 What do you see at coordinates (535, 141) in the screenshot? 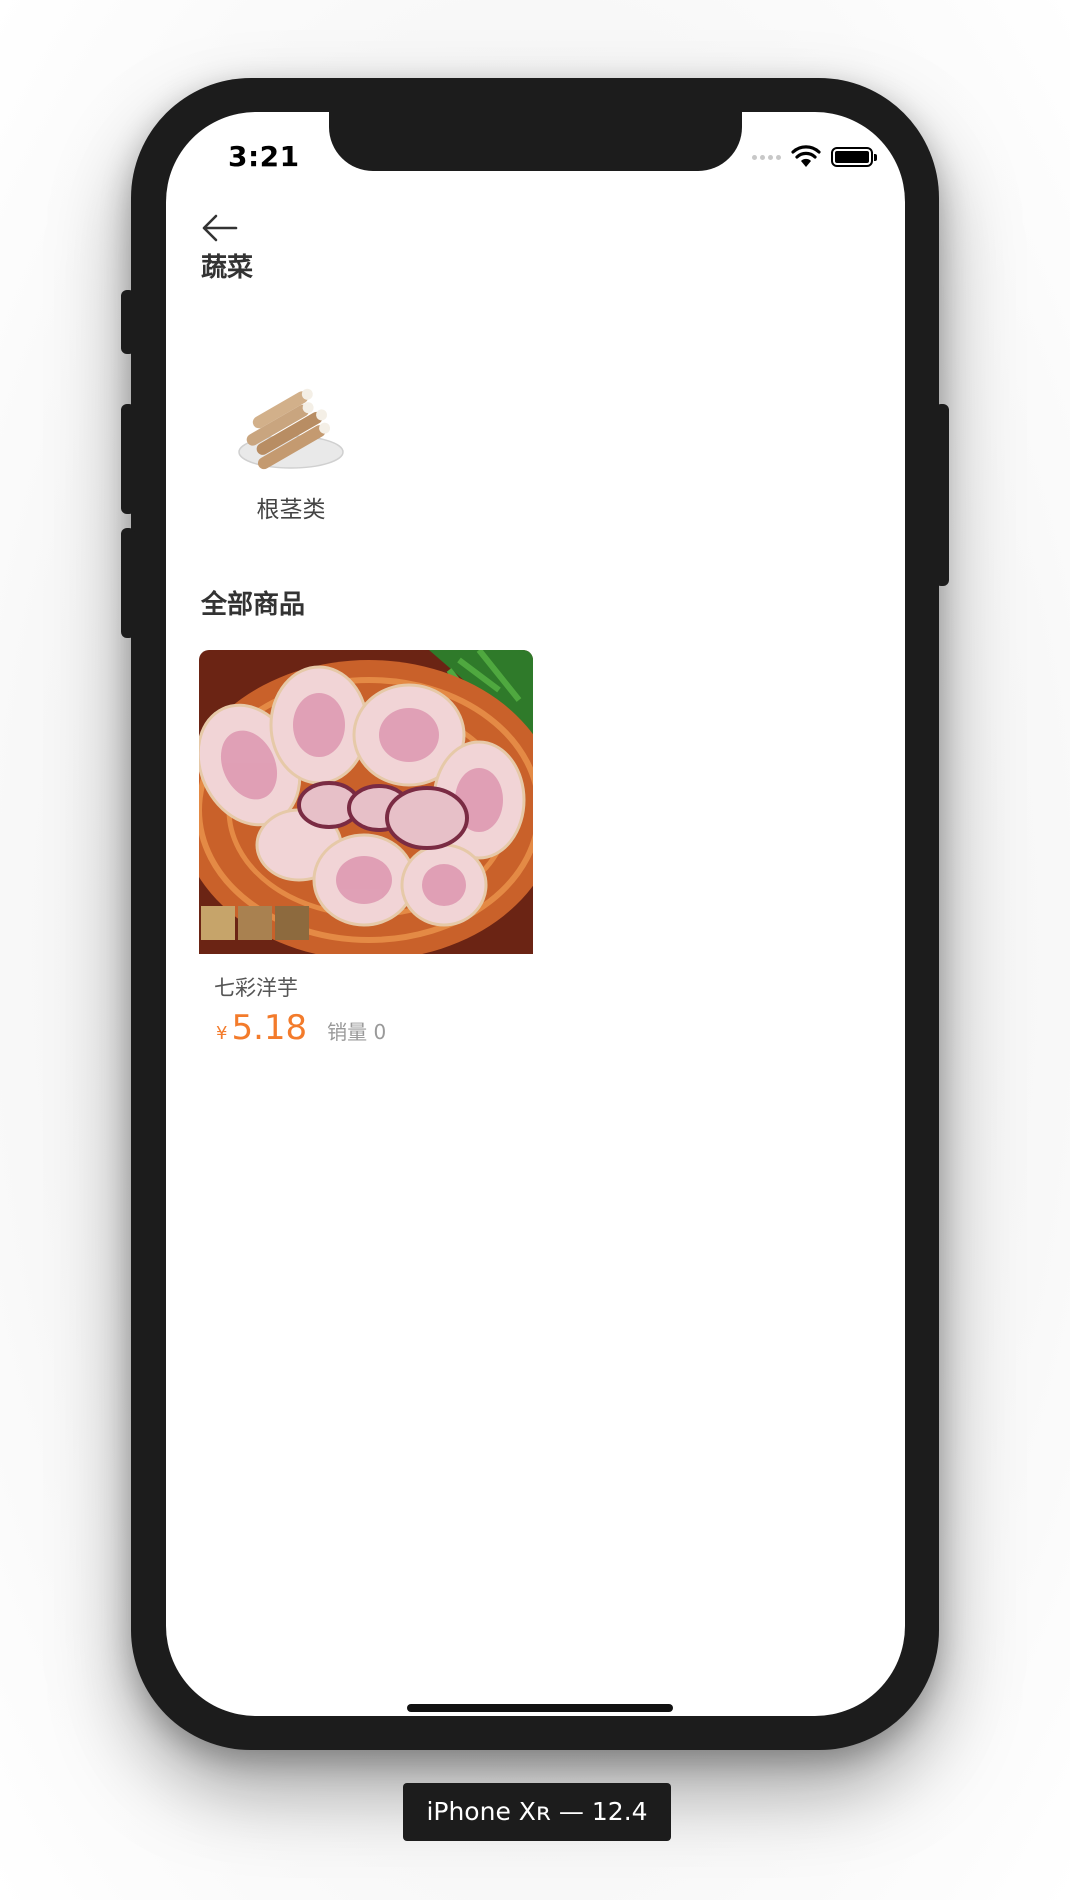
I see `notch` at bounding box center [535, 141].